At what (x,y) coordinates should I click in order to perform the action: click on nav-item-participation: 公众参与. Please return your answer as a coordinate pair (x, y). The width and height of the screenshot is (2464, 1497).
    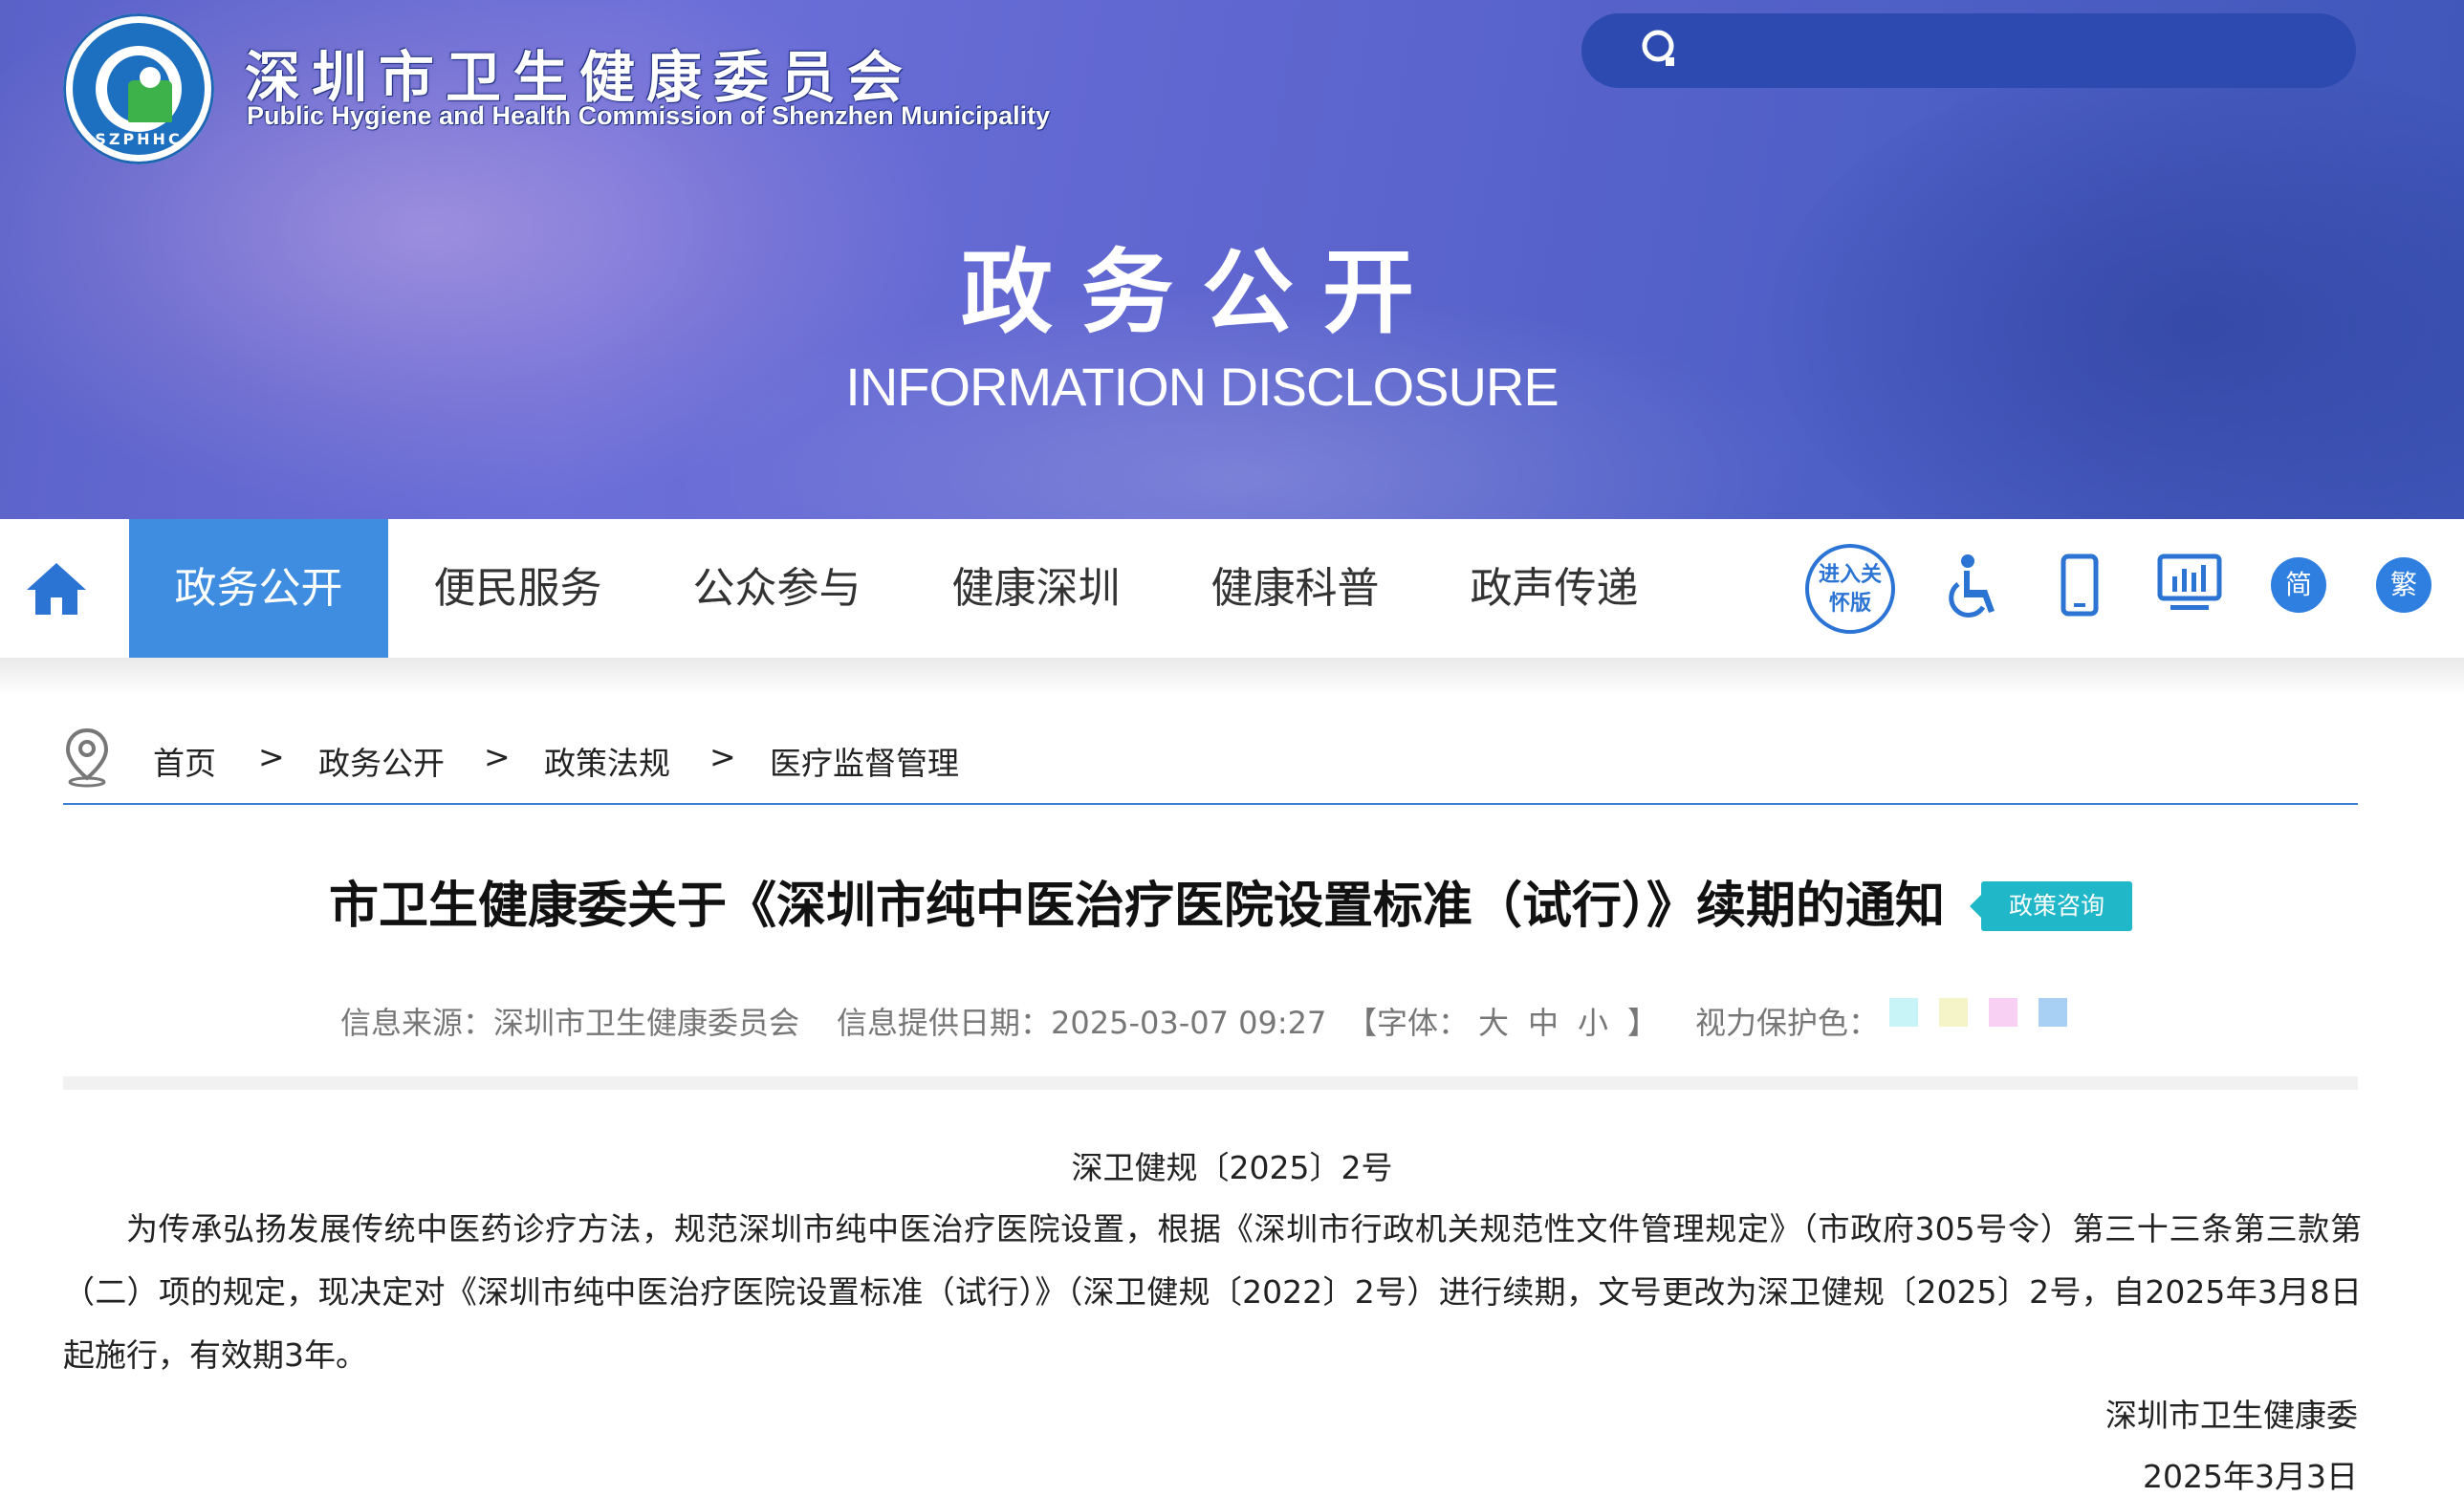
    Looking at the image, I should click on (776, 588).